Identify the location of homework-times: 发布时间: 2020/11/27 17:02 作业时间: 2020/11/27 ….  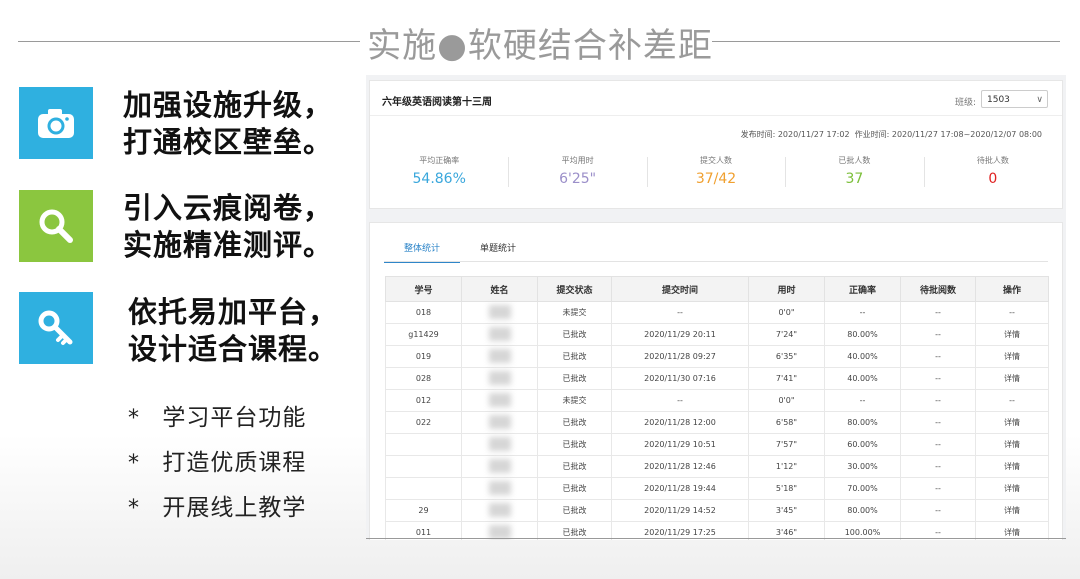
(891, 134).